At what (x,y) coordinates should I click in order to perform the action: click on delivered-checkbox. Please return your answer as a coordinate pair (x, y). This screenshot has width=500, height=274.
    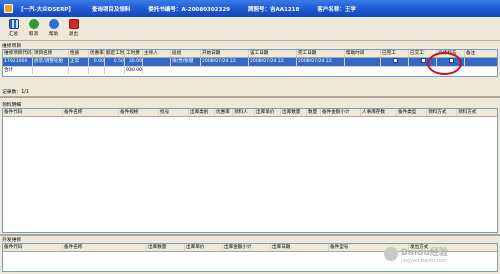
    Looking at the image, I should click on (423, 60).